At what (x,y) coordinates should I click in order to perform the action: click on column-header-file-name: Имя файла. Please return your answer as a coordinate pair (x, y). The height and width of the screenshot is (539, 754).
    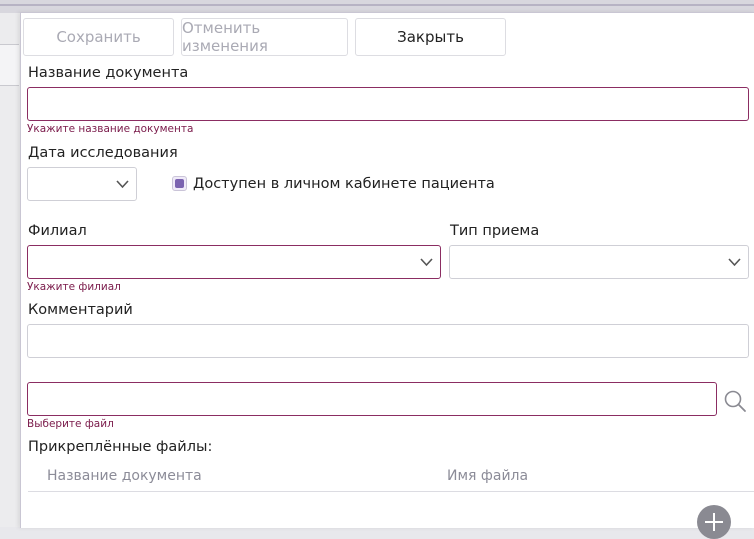
    Looking at the image, I should click on (487, 476).